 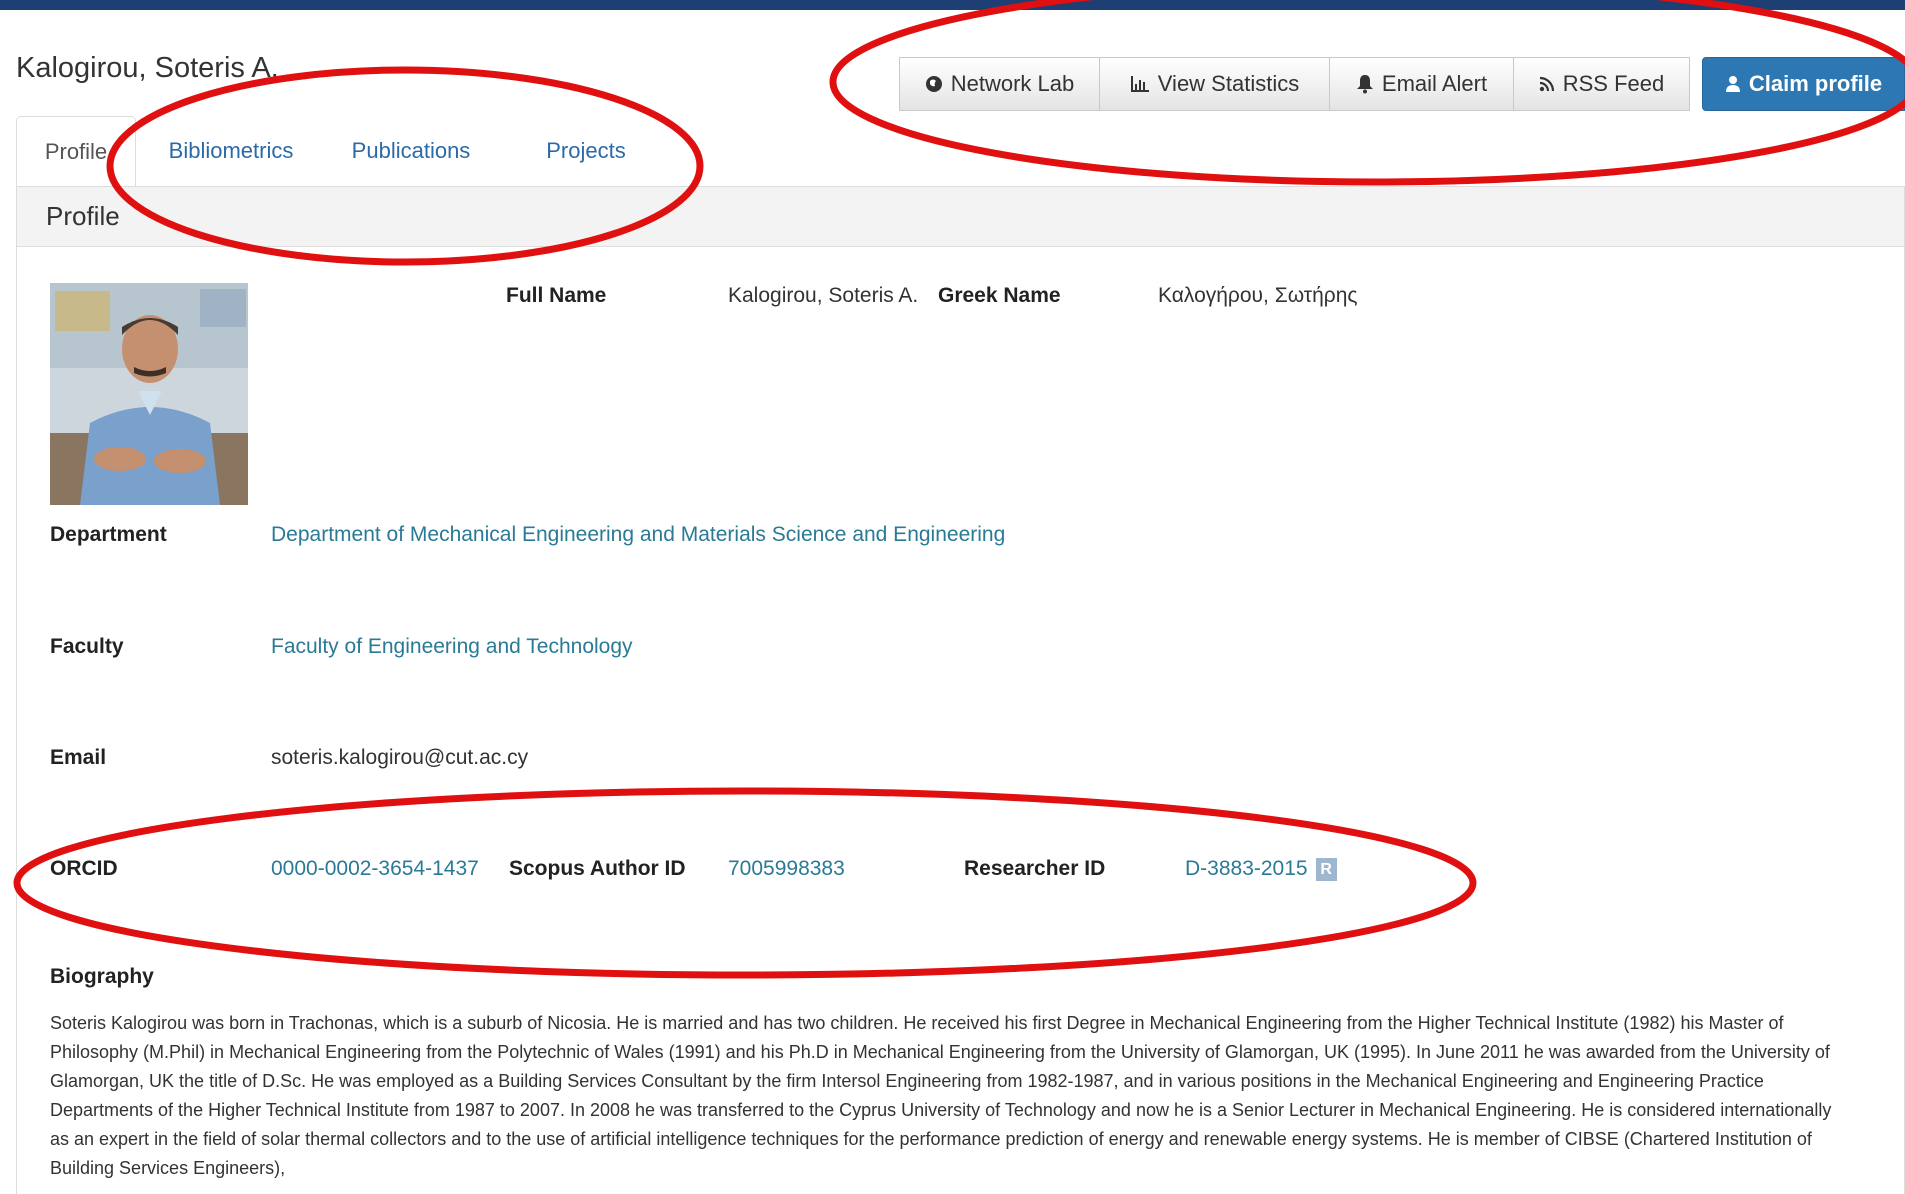 I want to click on tab-profile: Profile, so click(x=76, y=151).